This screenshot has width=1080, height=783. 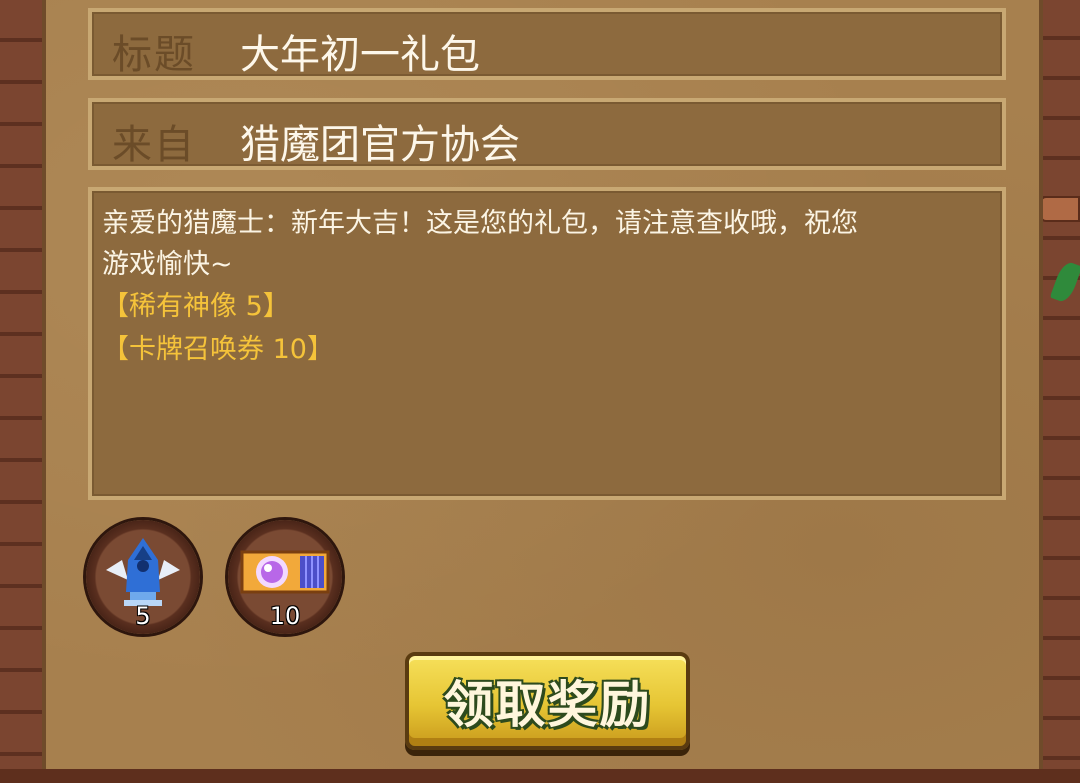 What do you see at coordinates (480, 244) in the screenshot?
I see `mail-body-text: 亲爱的猎魔士：新年大吉！这是您的礼包，请注意查收哦，祝您 游戏愉快~` at bounding box center [480, 244].